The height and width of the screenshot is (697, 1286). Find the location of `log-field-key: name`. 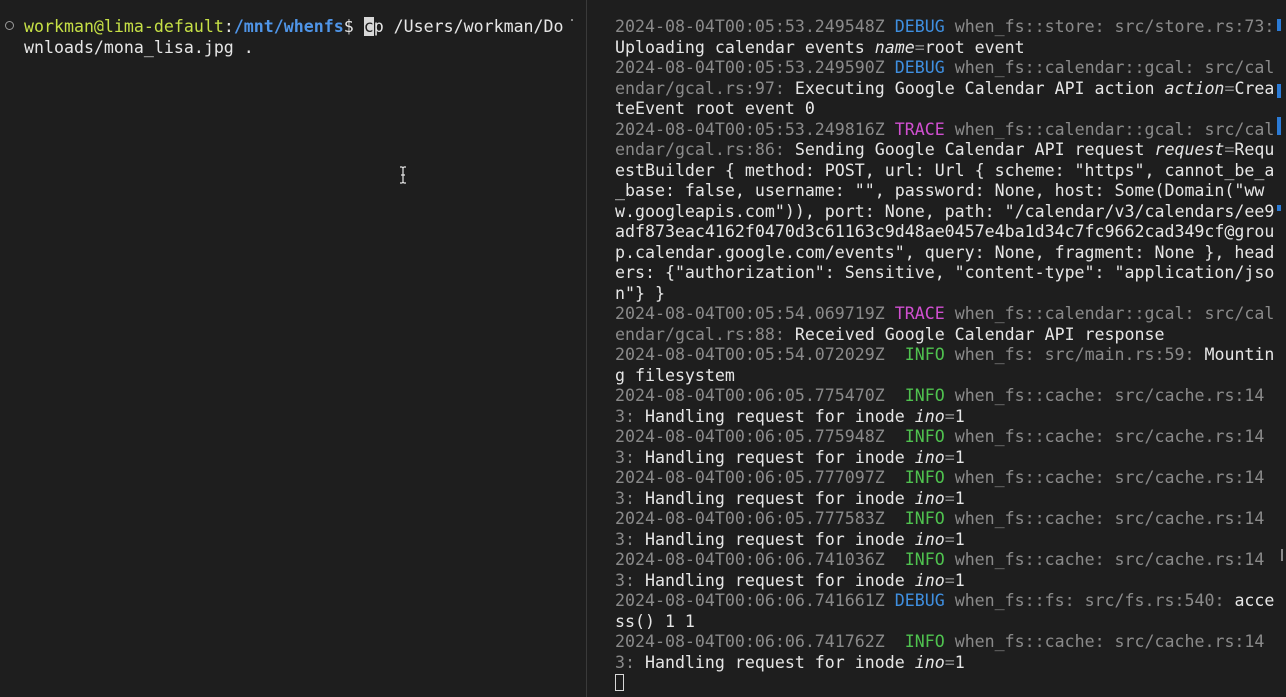

log-field-key: name is located at coordinates (894, 47).